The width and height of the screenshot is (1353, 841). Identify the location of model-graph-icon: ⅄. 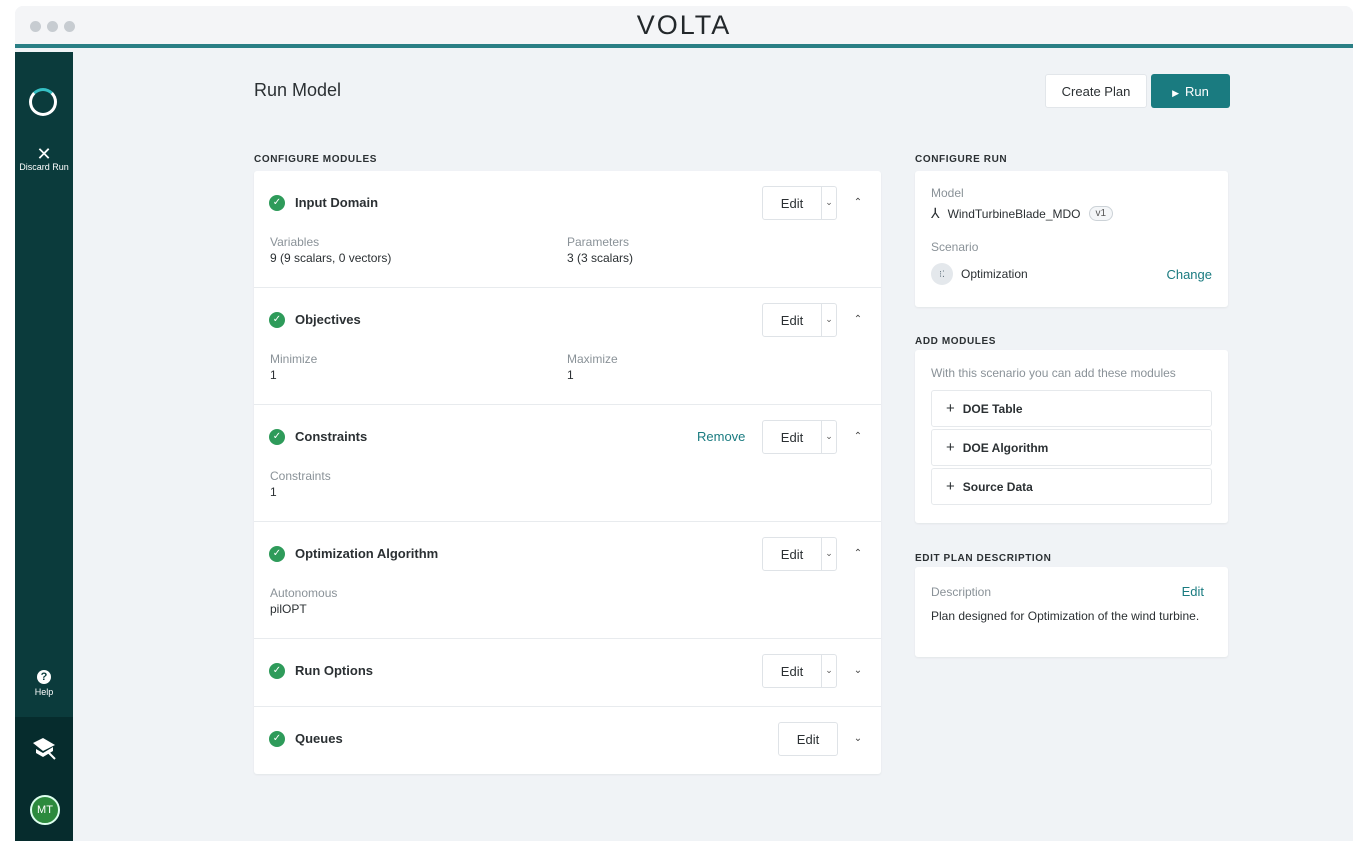
(935, 213).